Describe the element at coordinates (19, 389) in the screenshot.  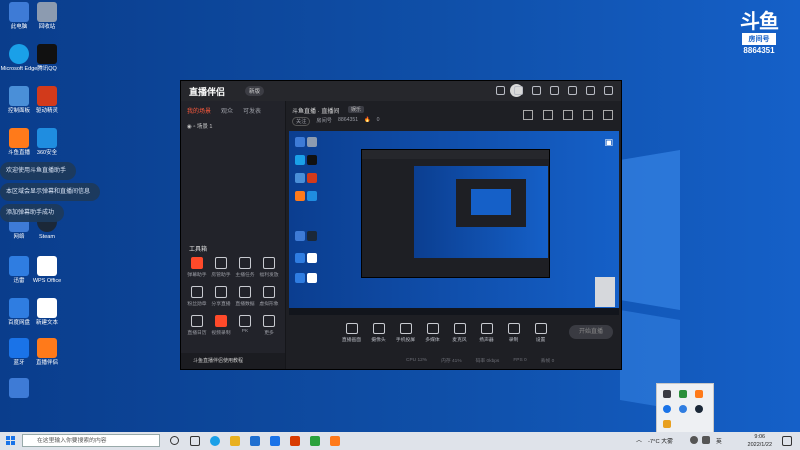
I see `desktop-icon` at that location.